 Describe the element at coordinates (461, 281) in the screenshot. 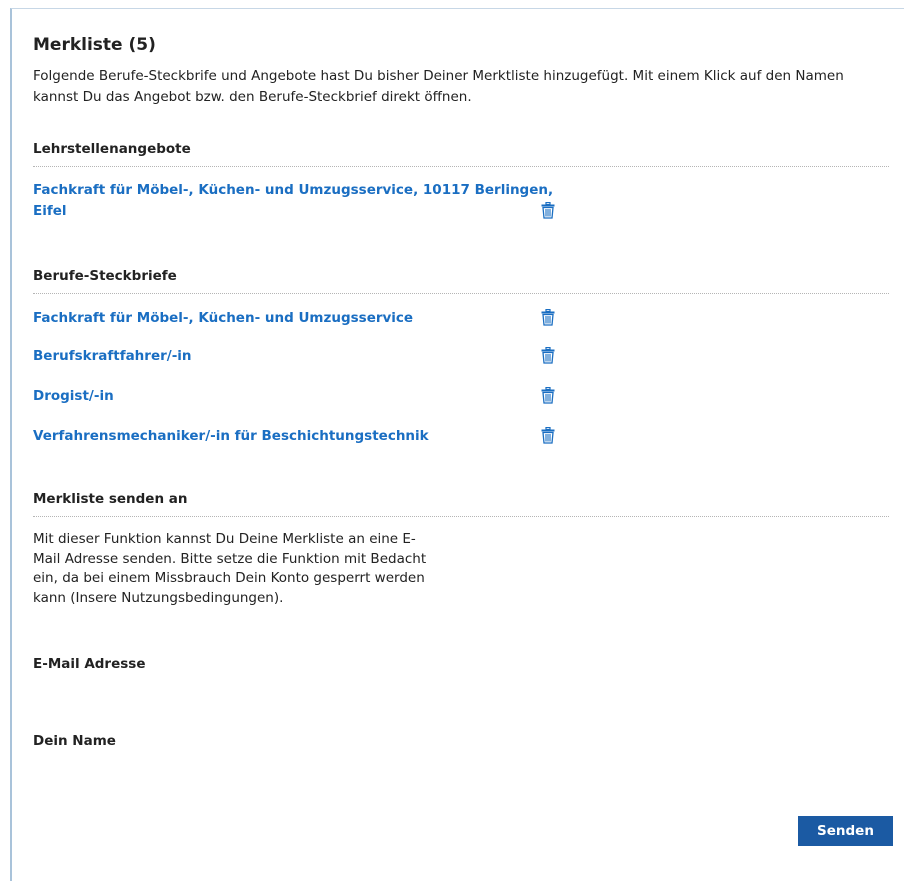

I see `section-heading-profiles: Berufe-Steckbriefe` at that location.